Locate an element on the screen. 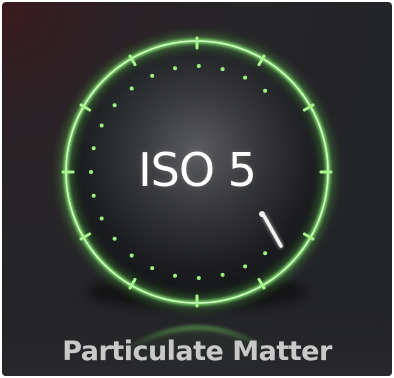 The width and height of the screenshot is (394, 378). gauge-value-label: ISO 5 is located at coordinates (197, 170).